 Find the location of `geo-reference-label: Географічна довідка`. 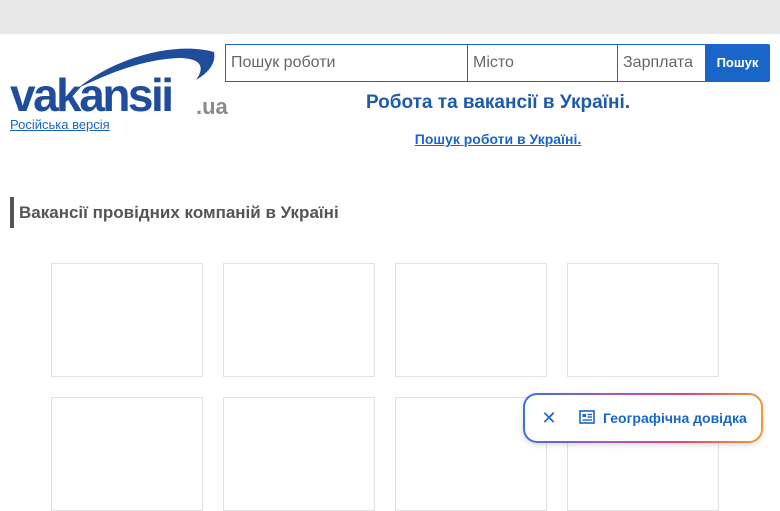

geo-reference-label: Географічна довідка is located at coordinates (675, 418).